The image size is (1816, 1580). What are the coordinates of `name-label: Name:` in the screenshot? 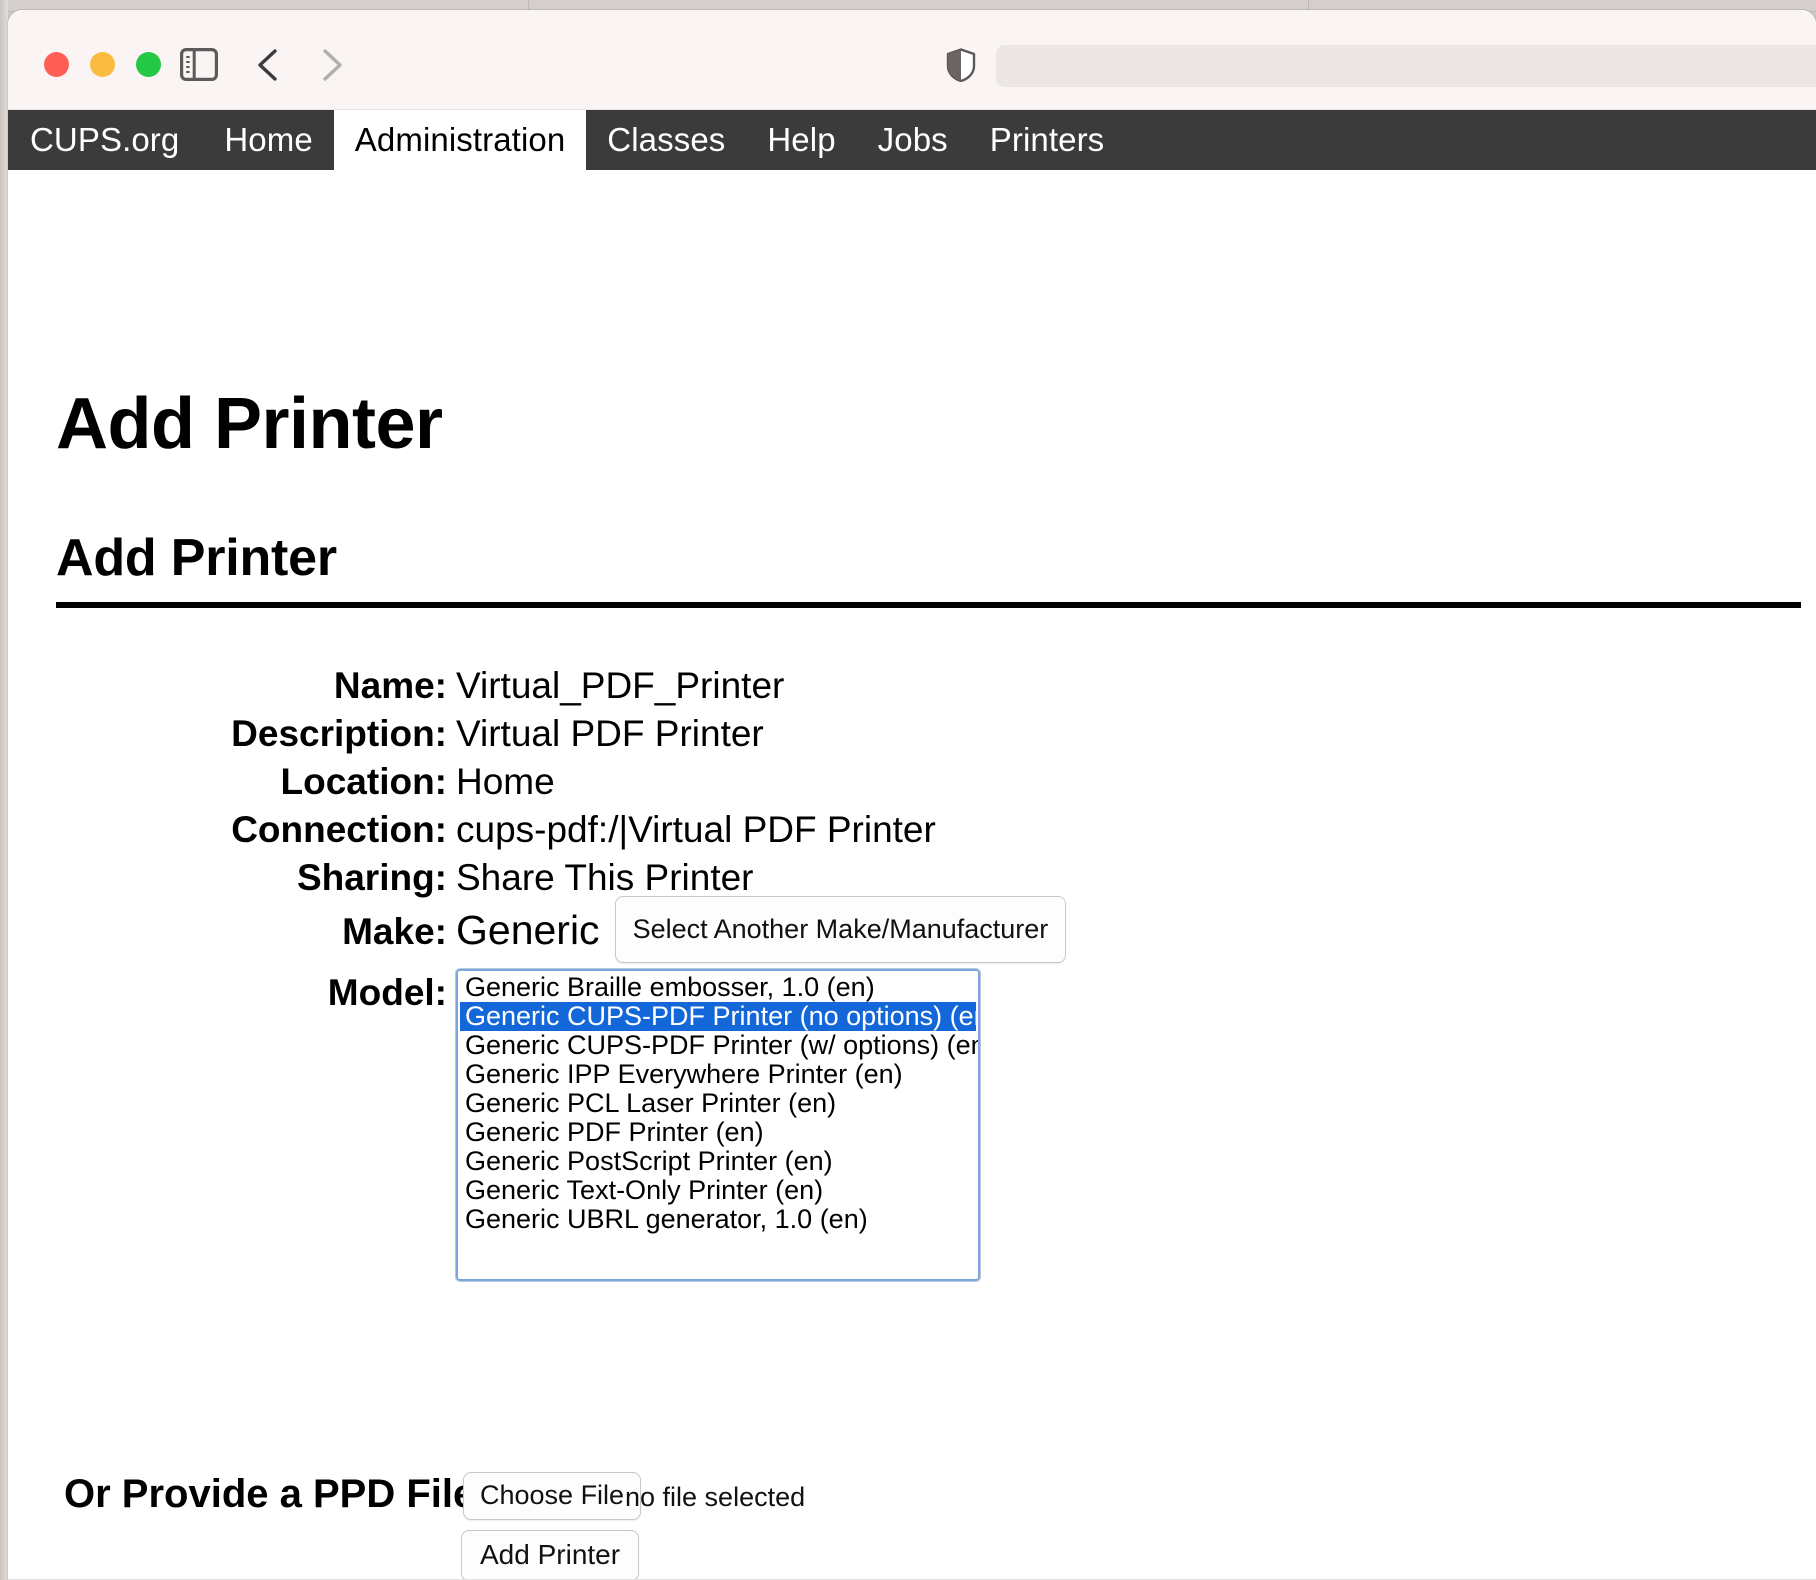 It's located at (390, 685).